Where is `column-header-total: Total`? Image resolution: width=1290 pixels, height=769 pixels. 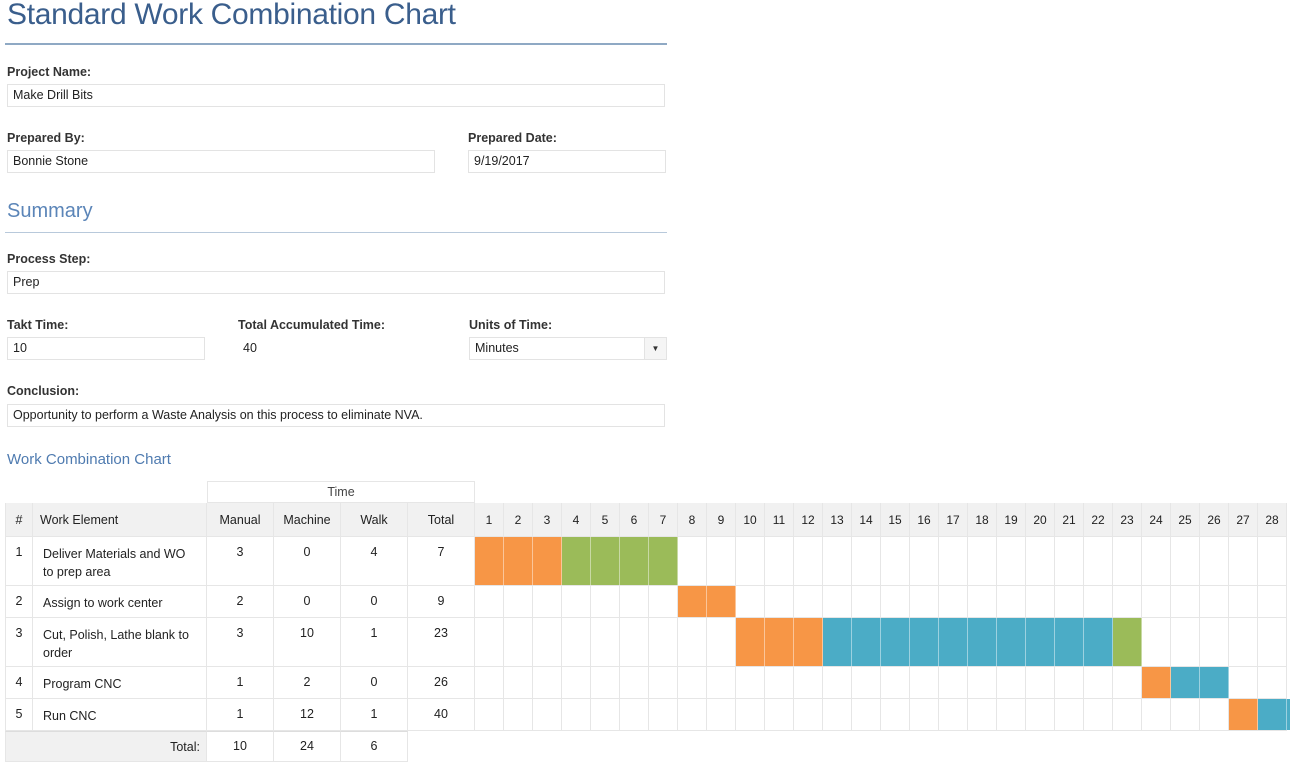
column-header-total: Total is located at coordinates (441, 520).